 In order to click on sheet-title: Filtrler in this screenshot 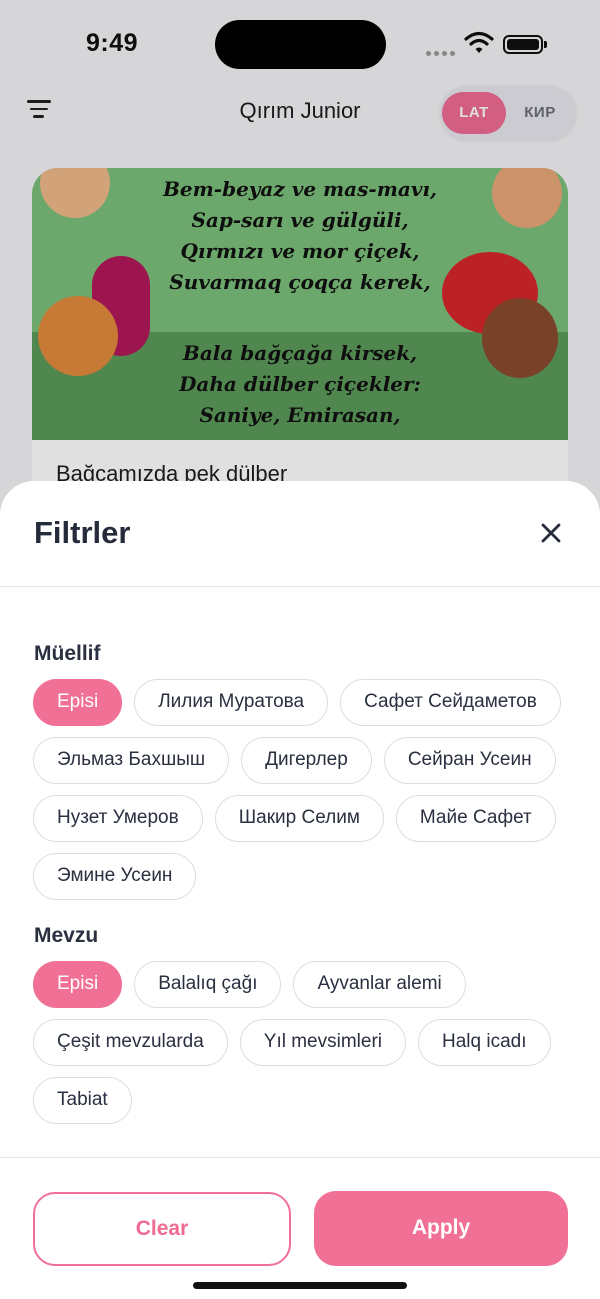, I will do `click(82, 532)`.